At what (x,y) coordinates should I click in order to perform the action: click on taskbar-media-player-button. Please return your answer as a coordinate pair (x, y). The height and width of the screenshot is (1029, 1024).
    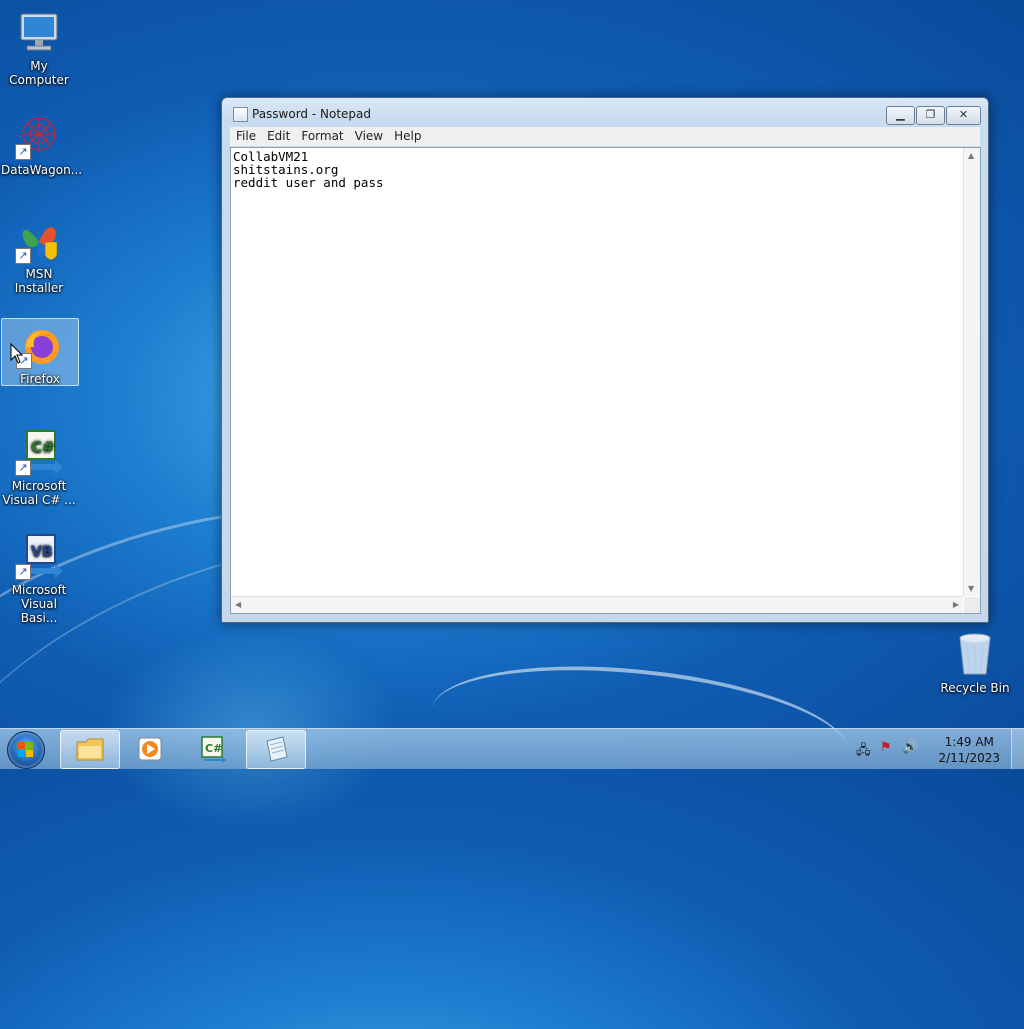
    Looking at the image, I should click on (150, 748).